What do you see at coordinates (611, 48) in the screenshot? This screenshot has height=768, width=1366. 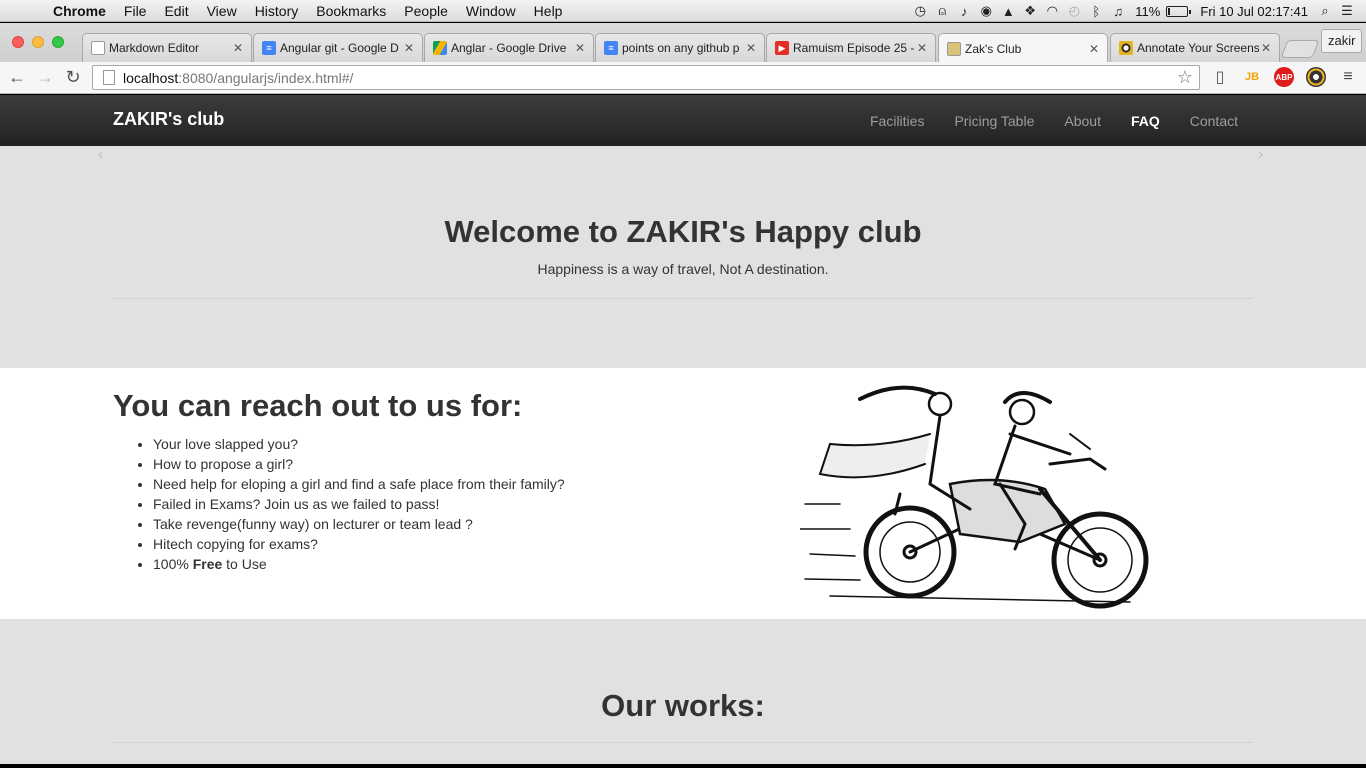 I see `google-docs-icon: ≡` at bounding box center [611, 48].